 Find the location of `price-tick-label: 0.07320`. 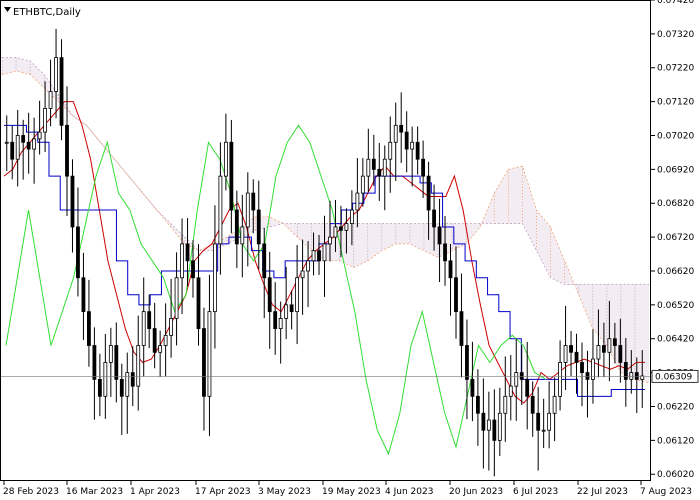

price-tick-label: 0.07320 is located at coordinates (675, 35).